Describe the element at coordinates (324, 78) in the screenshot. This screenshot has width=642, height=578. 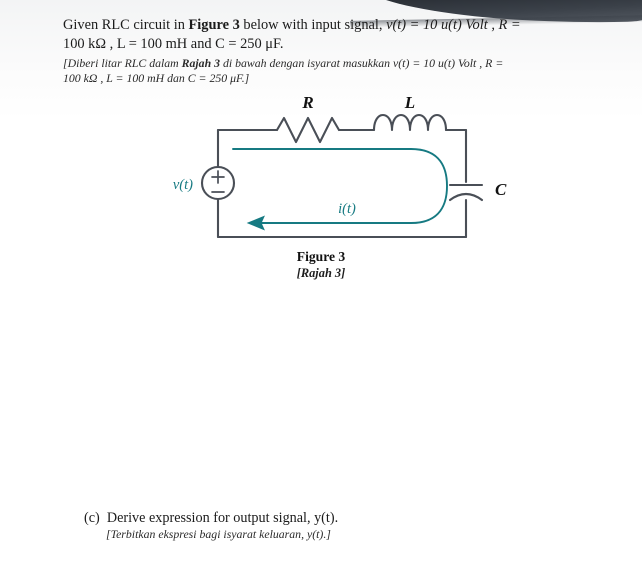
I see `header-malay-line2: 100 kΩ , L = 100 mH dan C = 250 μF.]` at that location.